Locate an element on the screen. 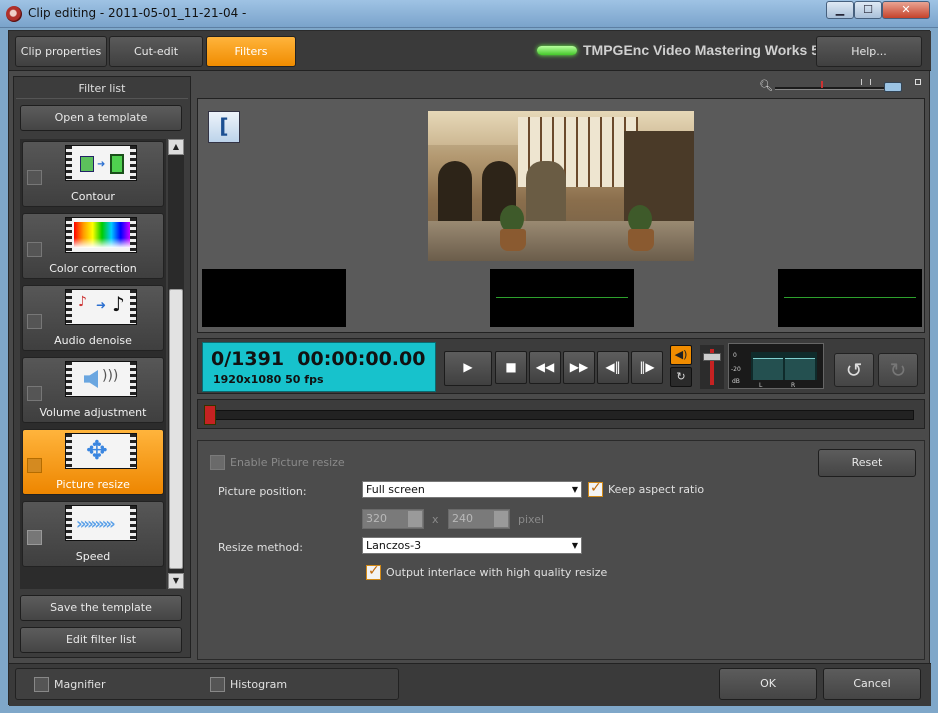 Image resolution: width=938 pixels, height=713 pixels. picture-position-select: Full screen ▼ is located at coordinates (472, 489).